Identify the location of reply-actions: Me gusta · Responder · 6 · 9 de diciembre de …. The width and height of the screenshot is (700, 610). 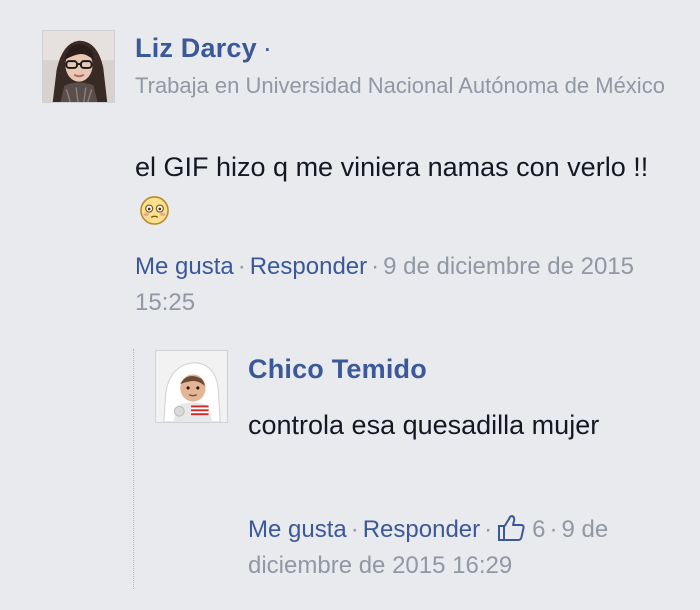
(458, 548).